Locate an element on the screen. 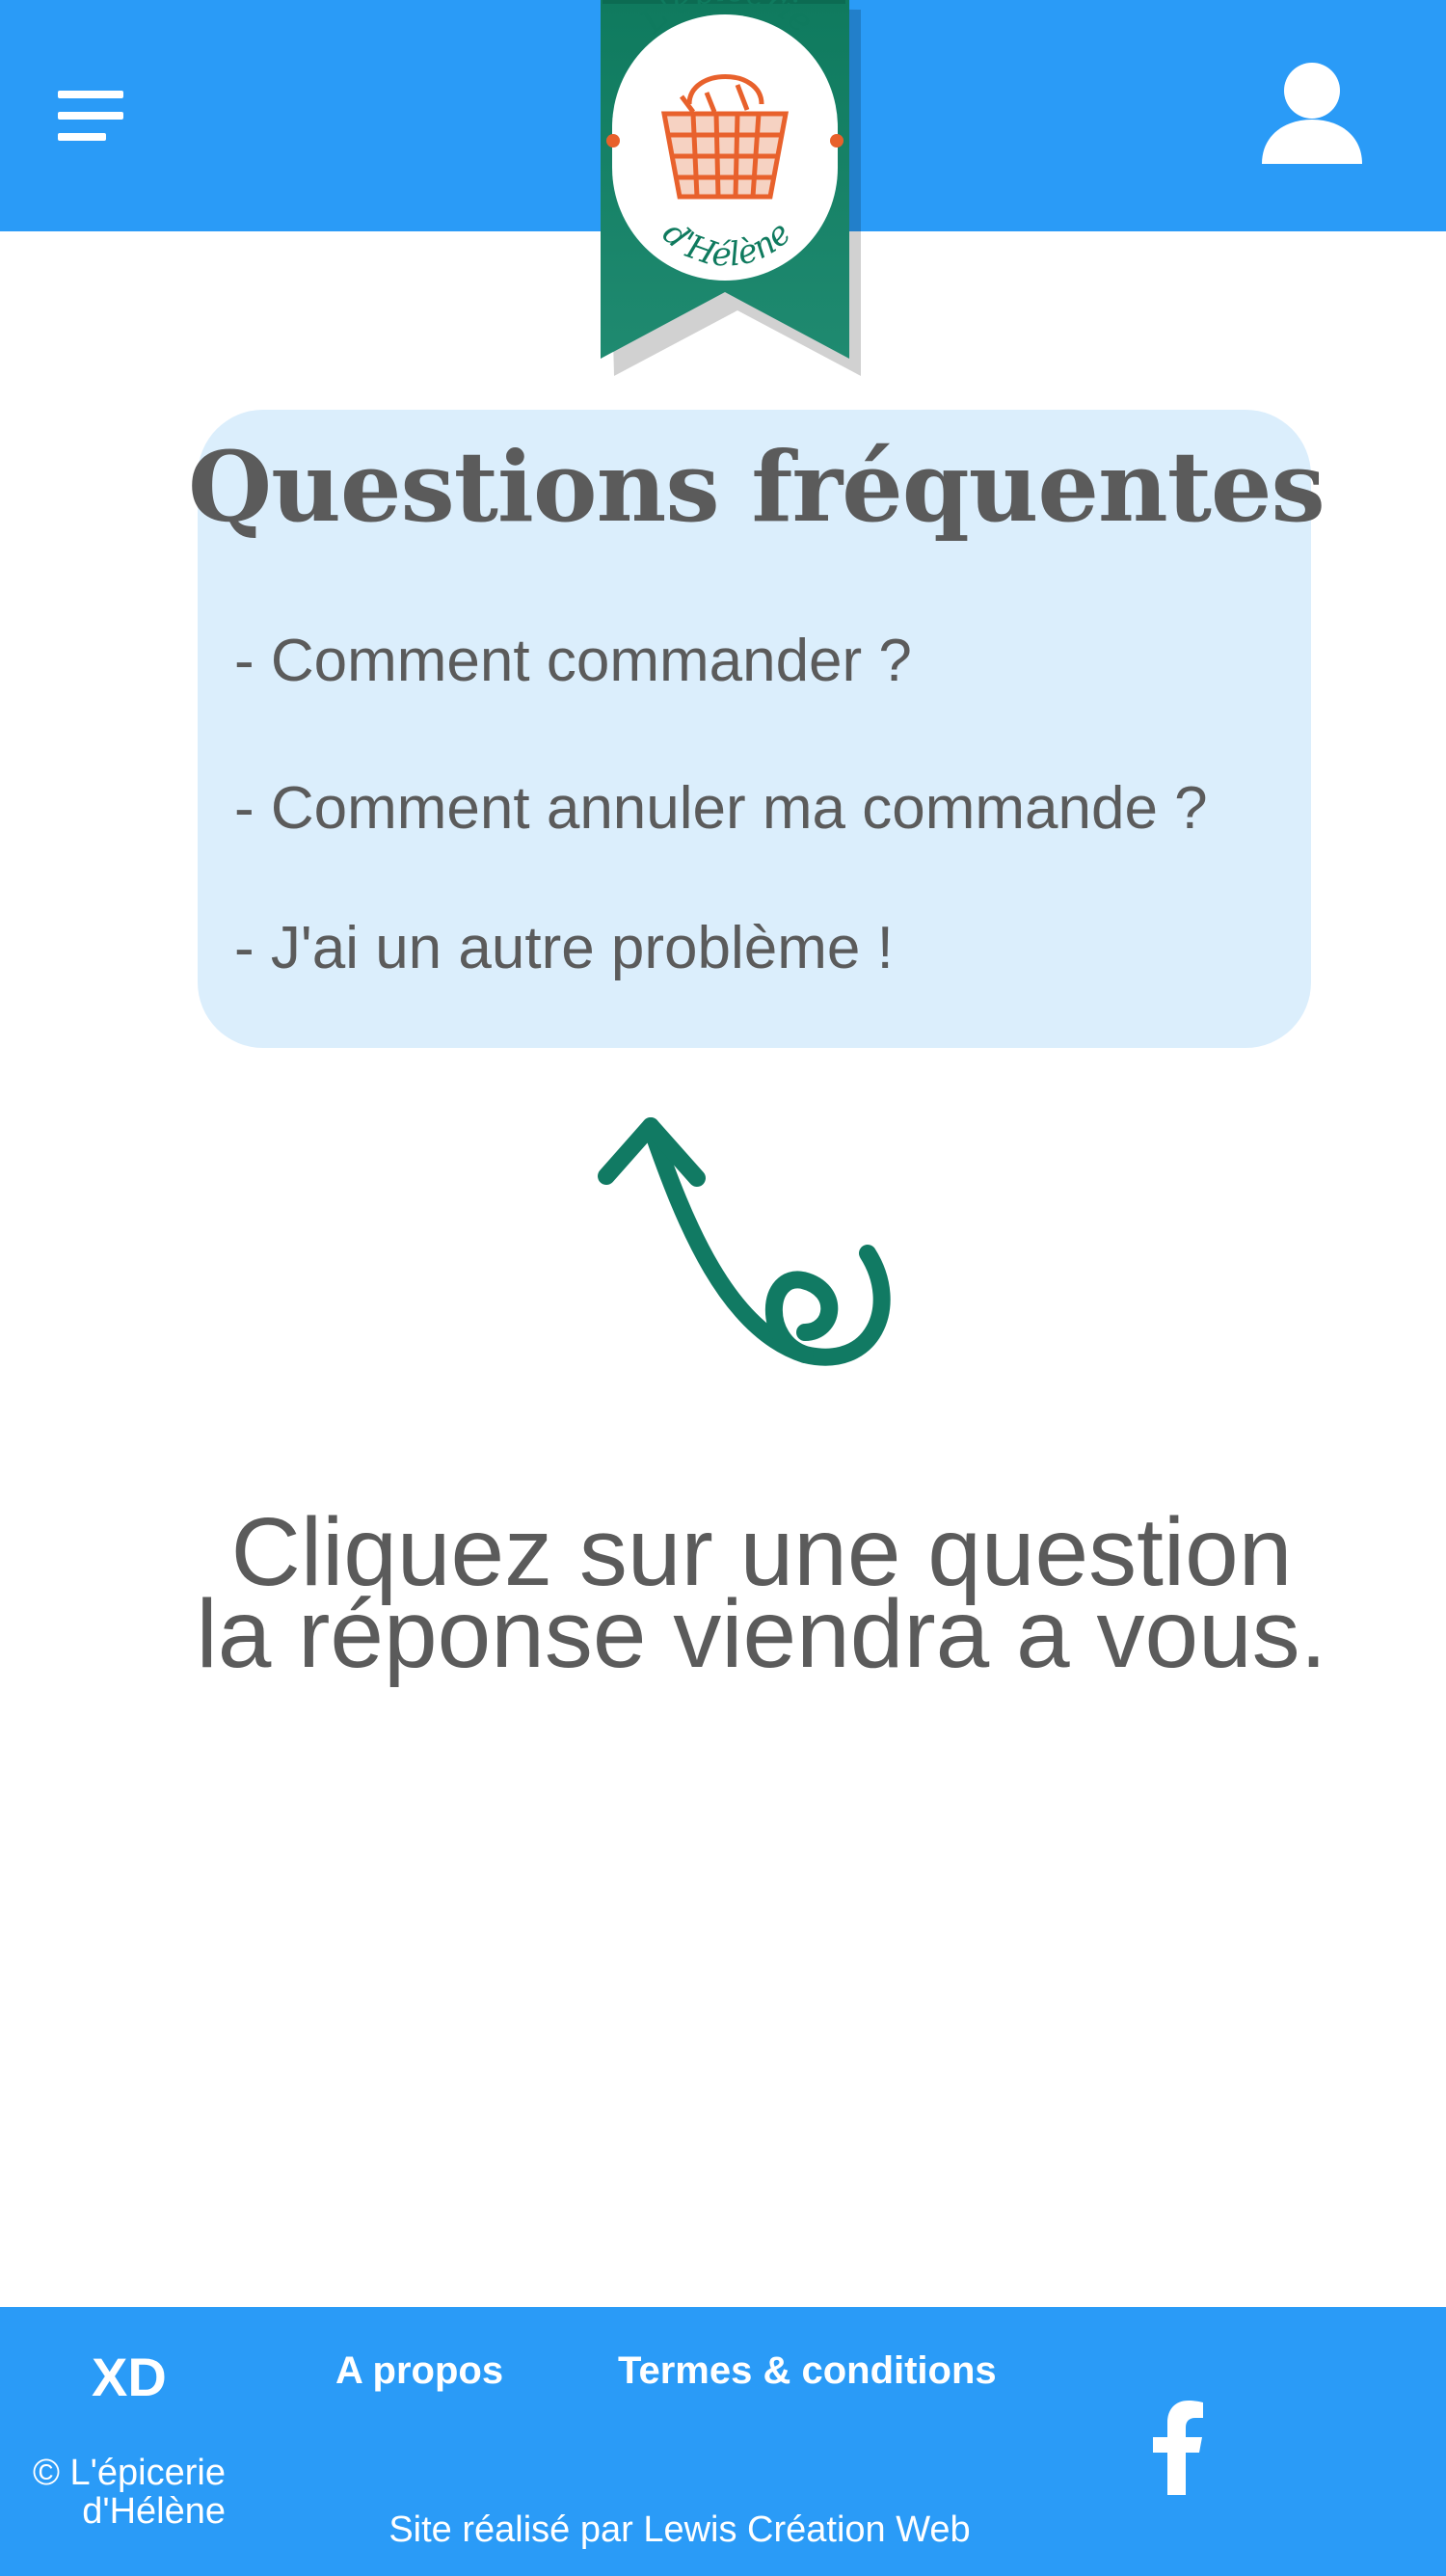 The height and width of the screenshot is (2576, 1446). footer-brand-link: XD is located at coordinates (129, 2377).